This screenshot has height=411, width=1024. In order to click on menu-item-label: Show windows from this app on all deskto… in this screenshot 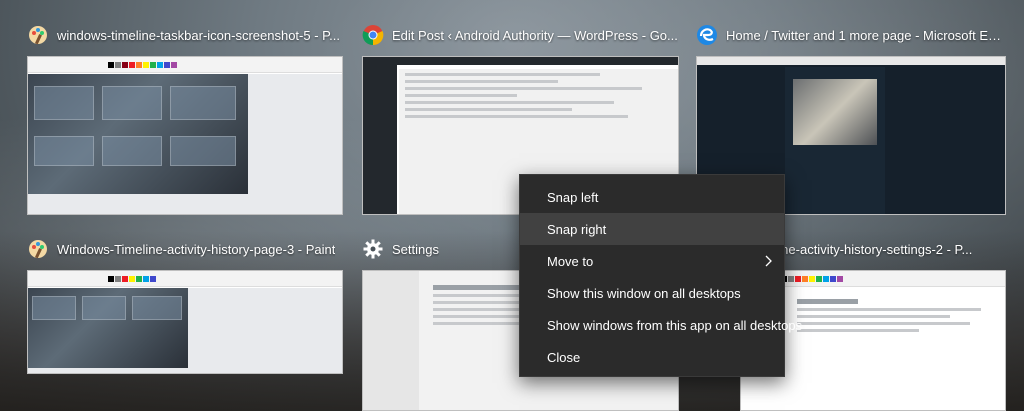, I will do `click(675, 325)`.